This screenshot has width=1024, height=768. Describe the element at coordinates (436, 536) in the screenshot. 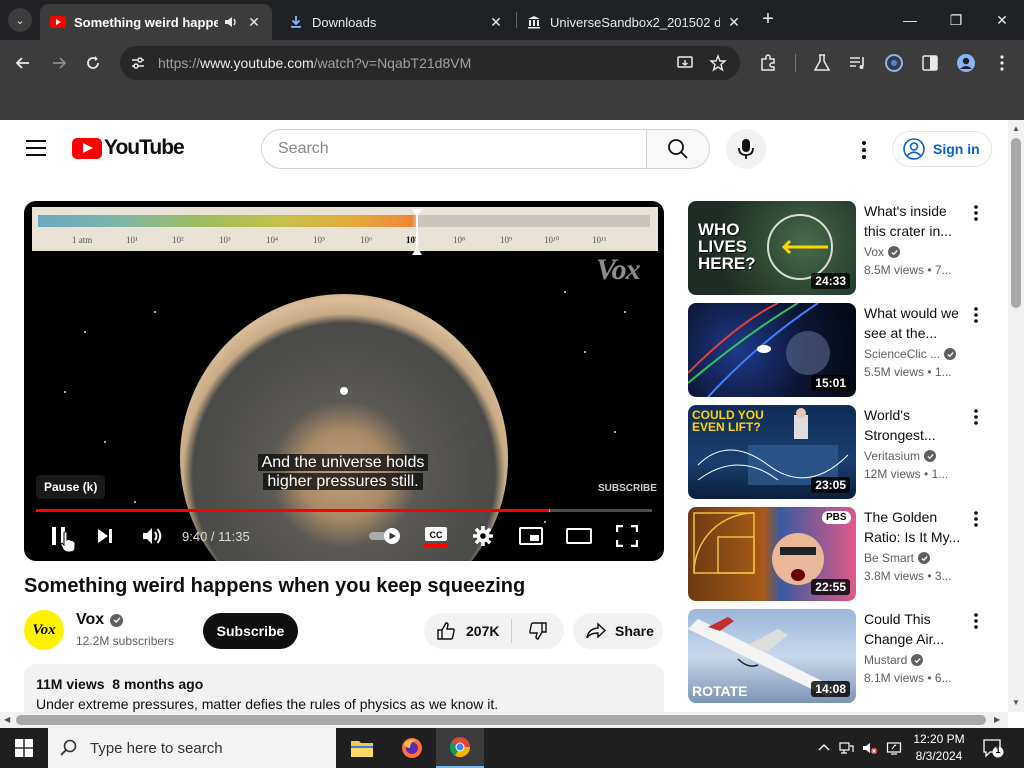

I see `subtitles-button: CC` at that location.